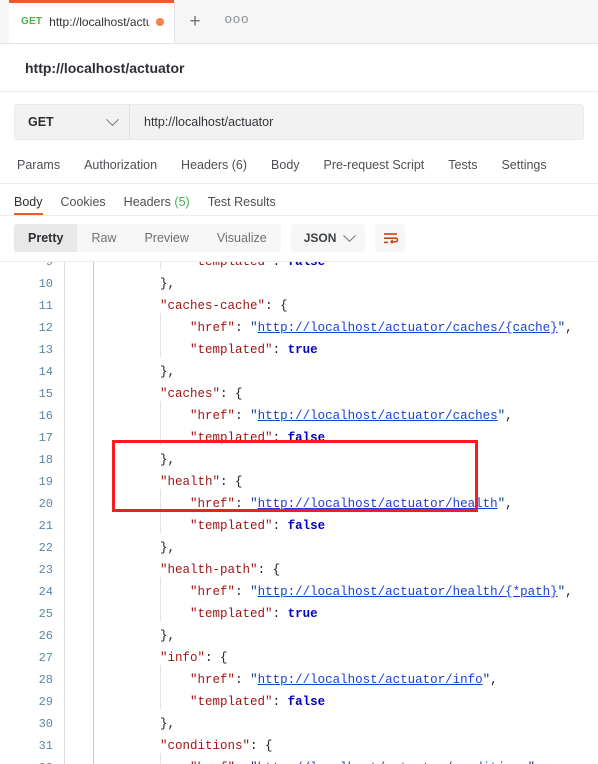  I want to click on request-tab-active: GET http://localhost/actuat, so click(92, 21).